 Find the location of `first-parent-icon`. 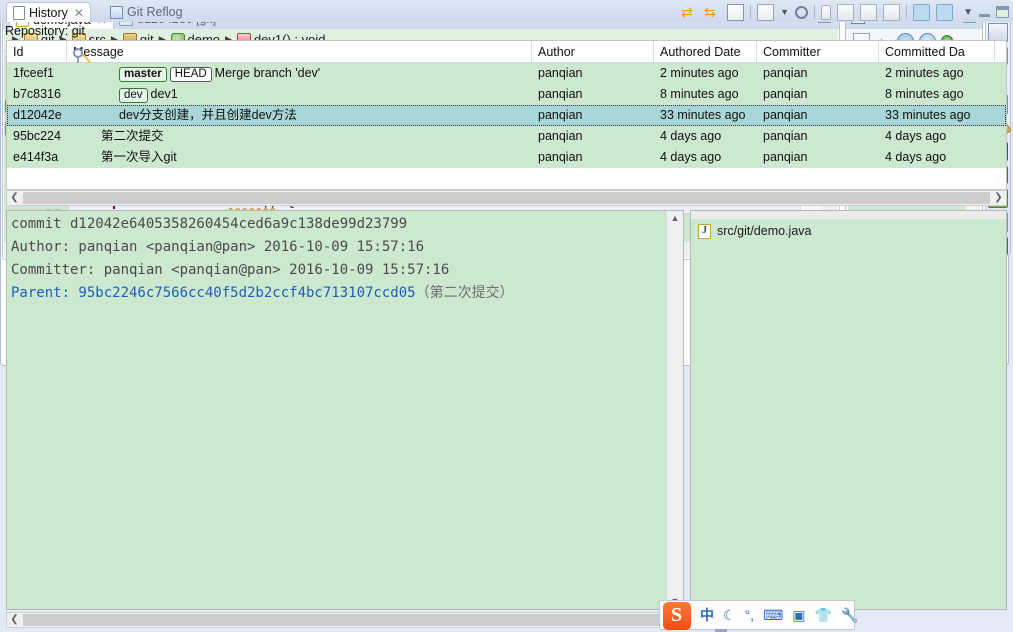

first-parent-icon is located at coordinates (846, 12).